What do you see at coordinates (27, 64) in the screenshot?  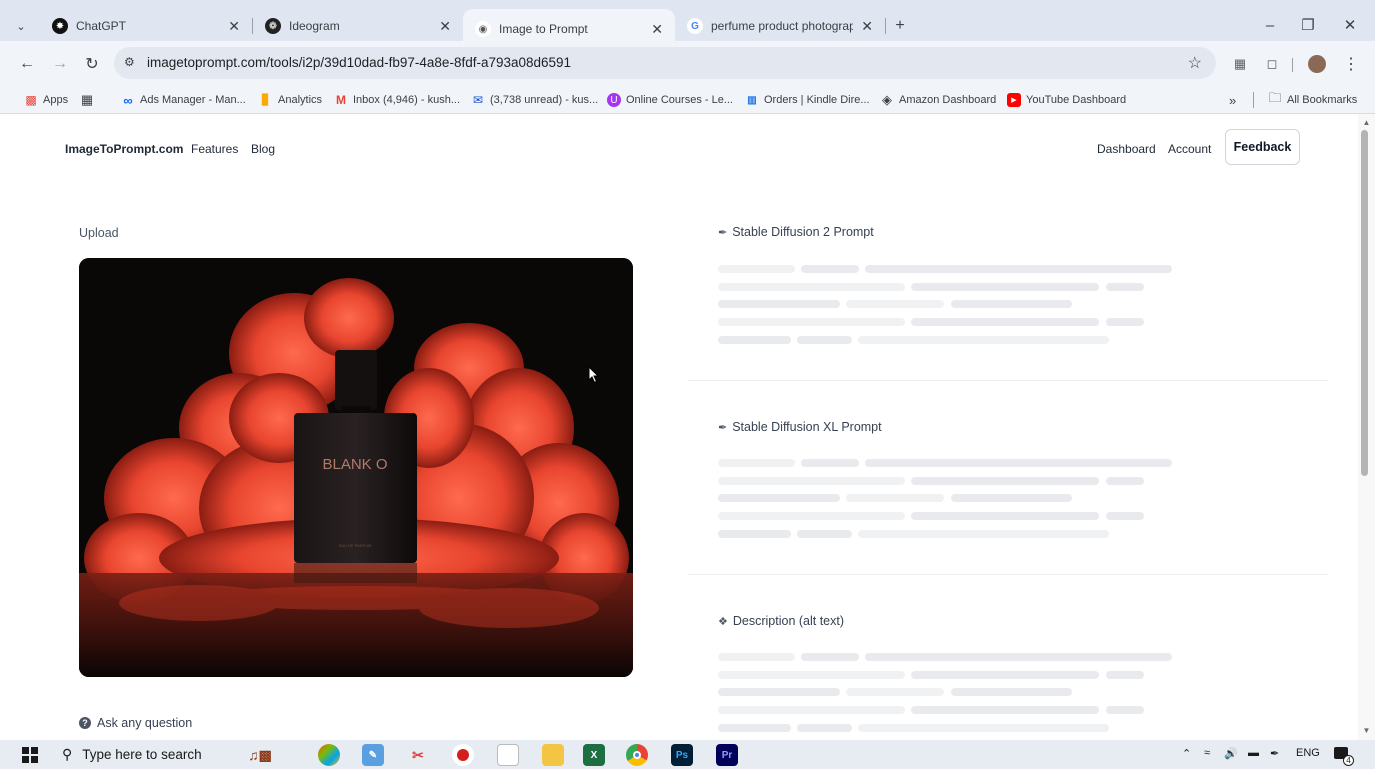 I see `back-button: ←` at bounding box center [27, 64].